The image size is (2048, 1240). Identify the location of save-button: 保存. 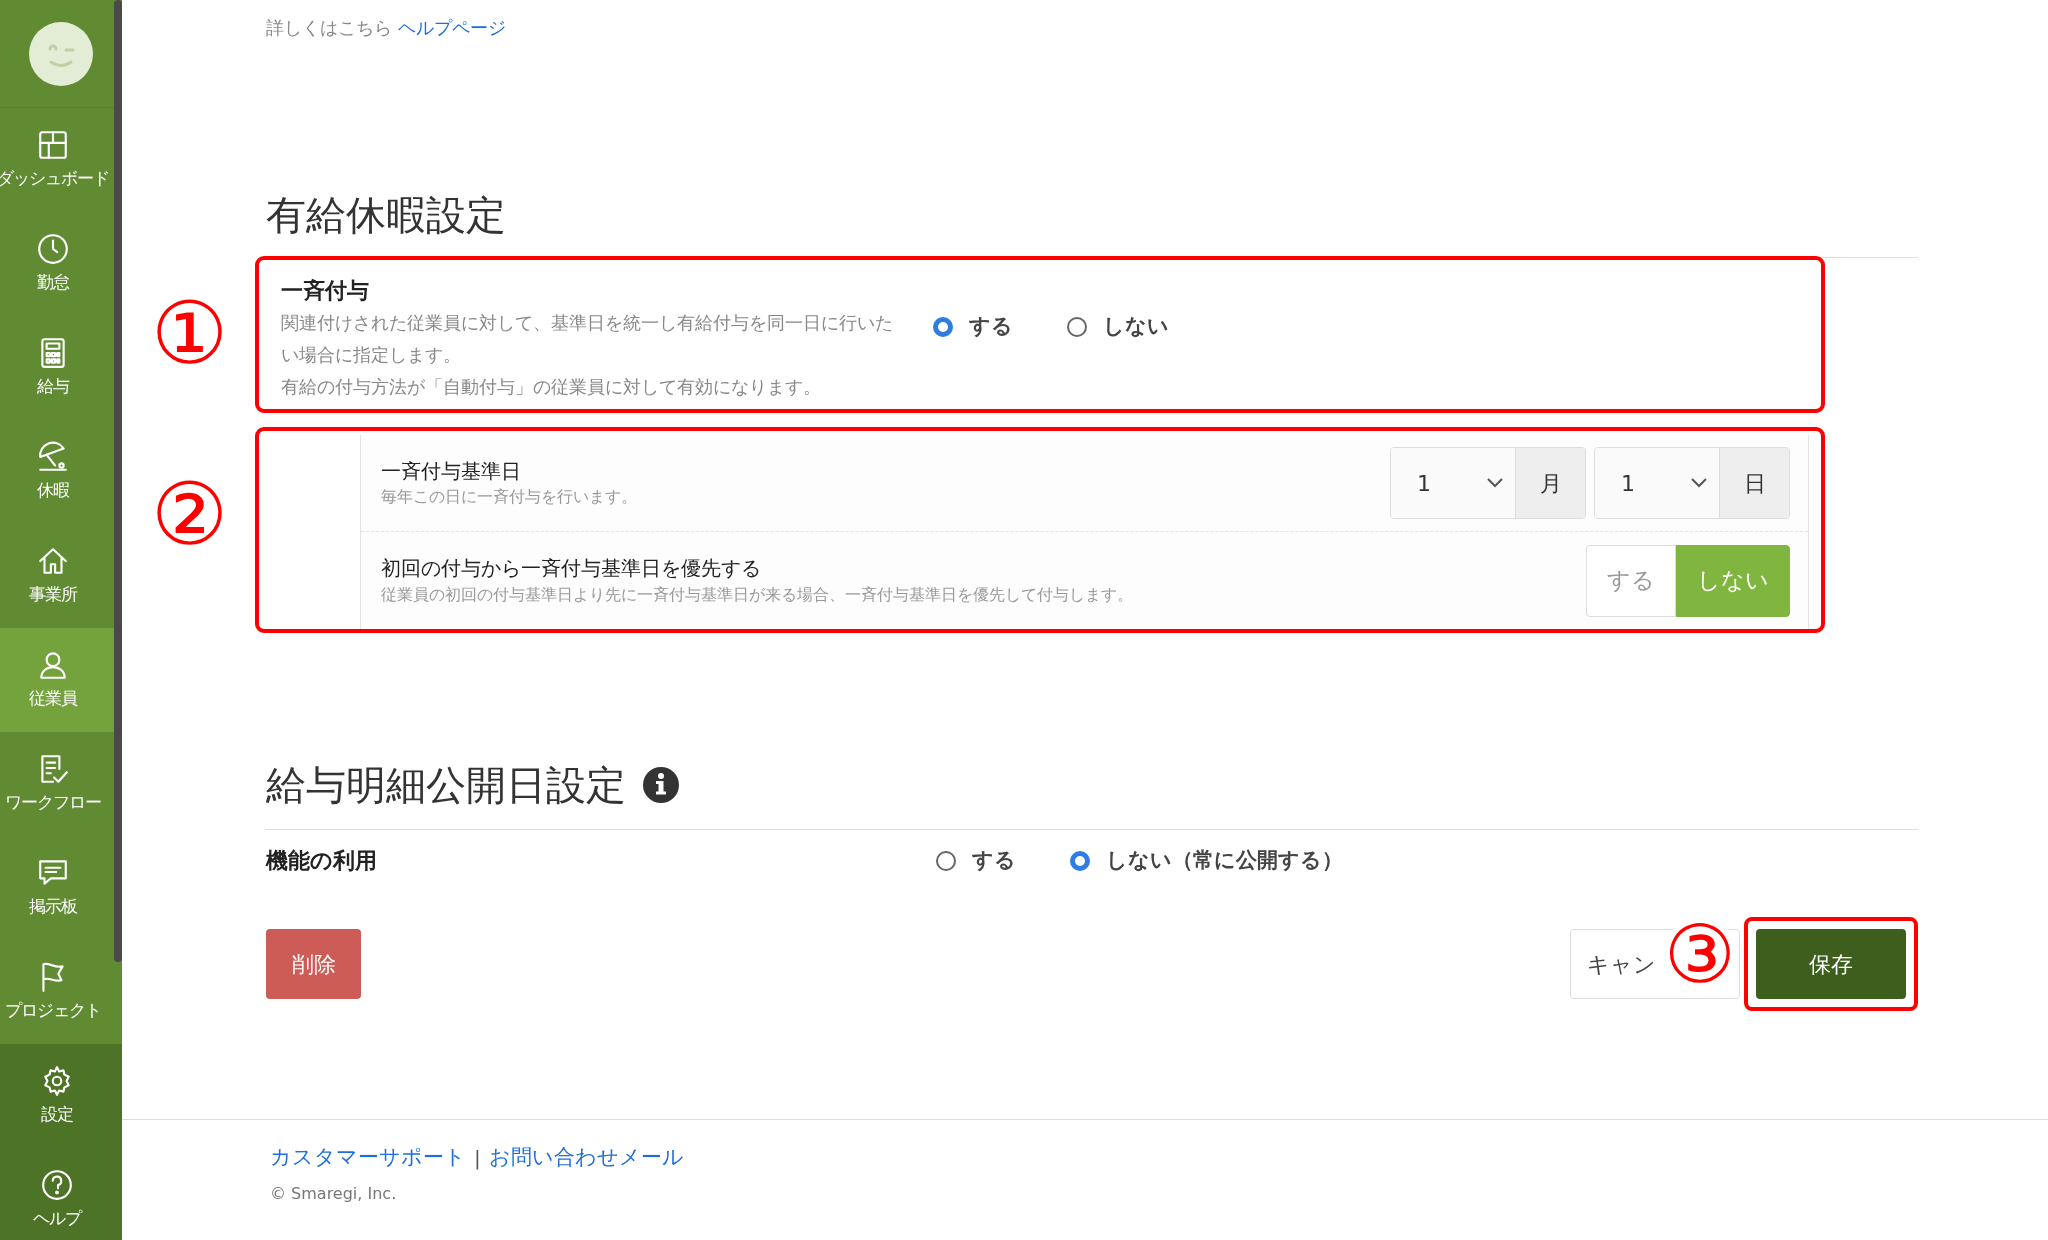
(1831, 964).